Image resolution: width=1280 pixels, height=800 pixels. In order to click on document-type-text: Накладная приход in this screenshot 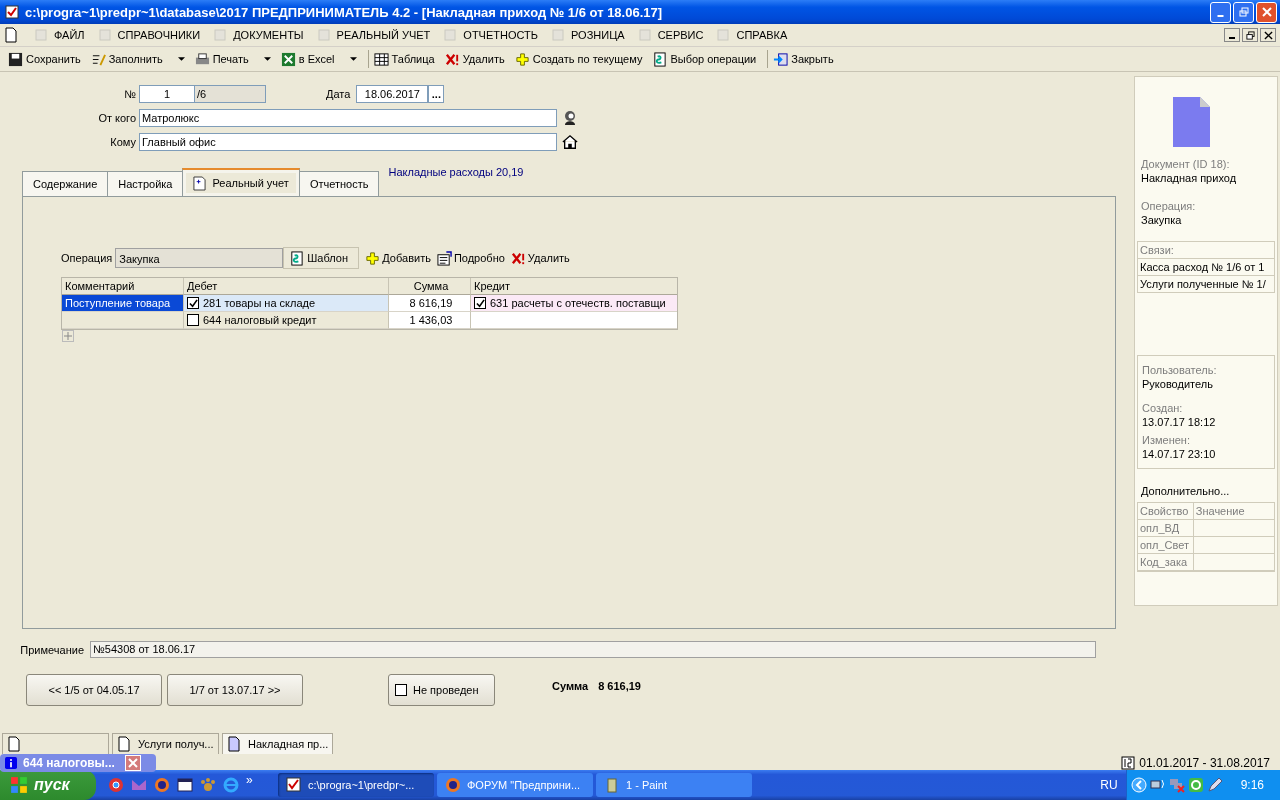, I will do `click(1189, 178)`.